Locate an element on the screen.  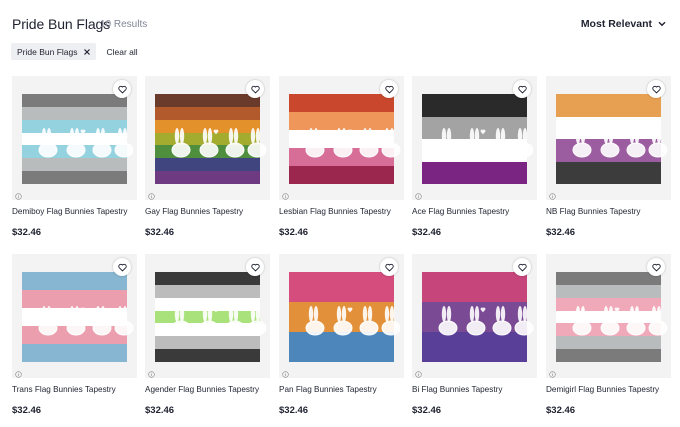
product-card: Bi Flag Bunnies Tapestry $32.46 is located at coordinates (474, 339).